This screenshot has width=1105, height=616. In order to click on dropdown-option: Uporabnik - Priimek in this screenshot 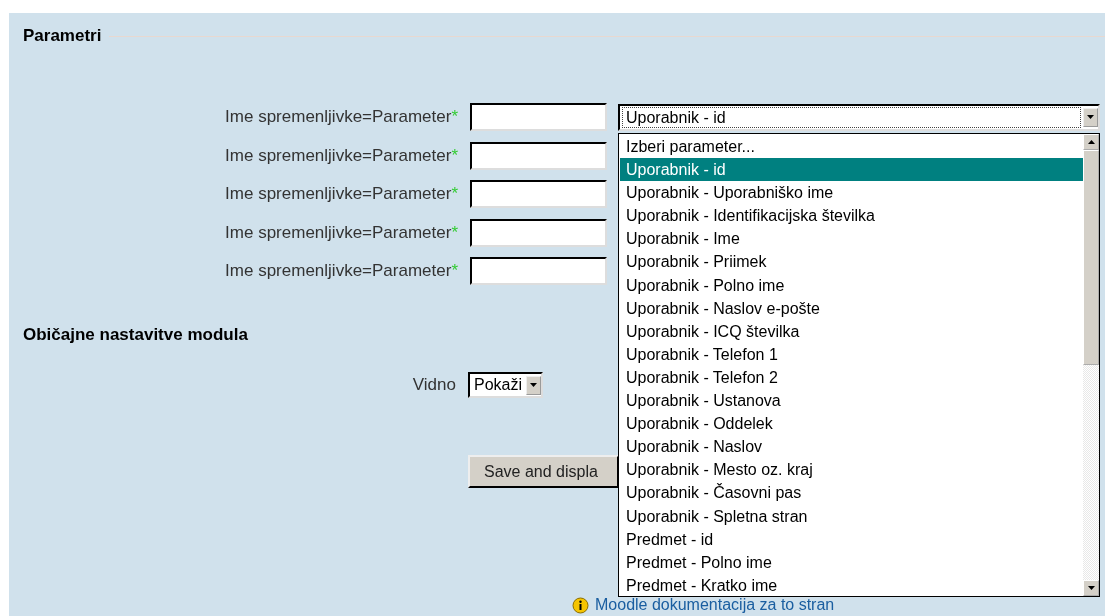, I will do `click(851, 262)`.